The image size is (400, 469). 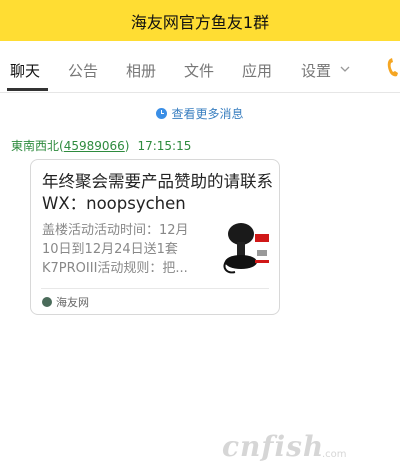 I want to click on tab-chat: 聊天, so click(x=25, y=71).